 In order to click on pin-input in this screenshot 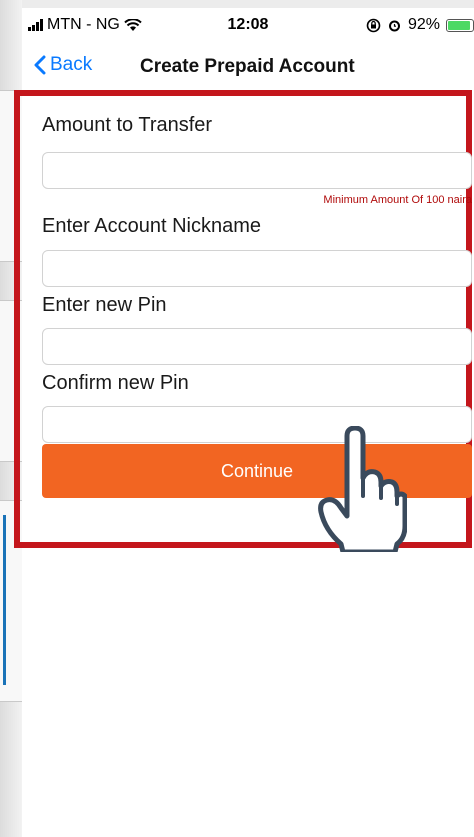, I will do `click(257, 346)`.